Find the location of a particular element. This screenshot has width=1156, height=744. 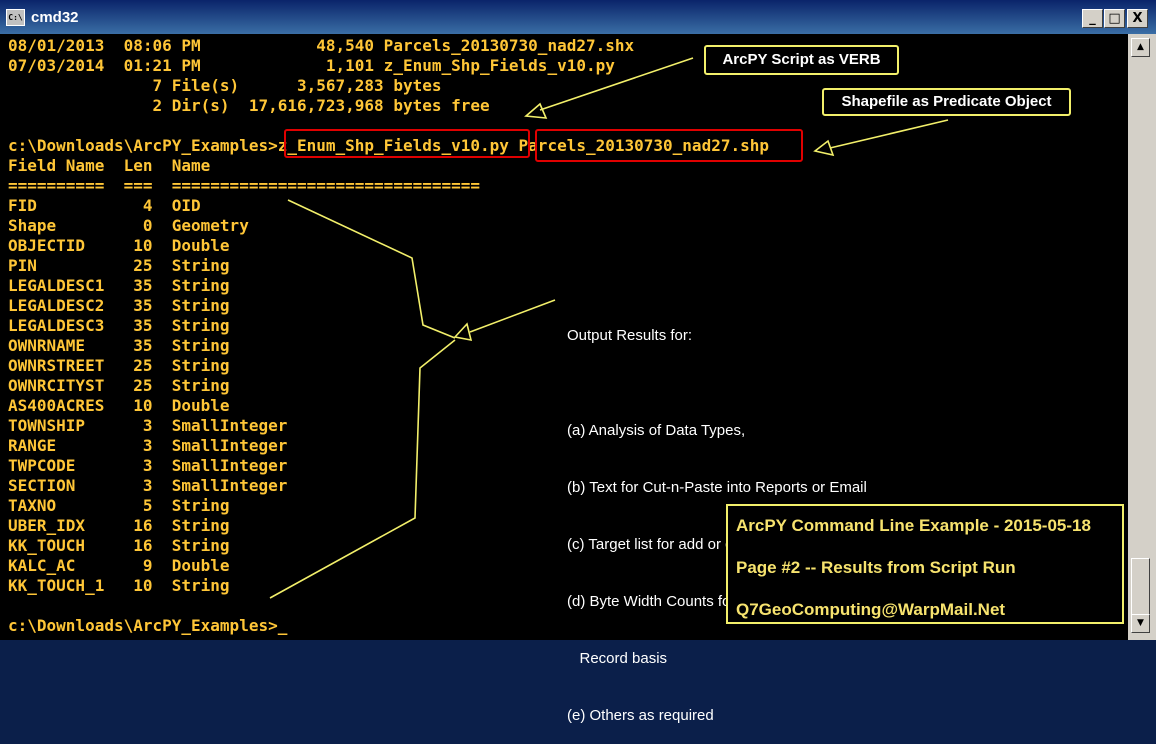

bracket-top-line is located at coordinates (371, 269).